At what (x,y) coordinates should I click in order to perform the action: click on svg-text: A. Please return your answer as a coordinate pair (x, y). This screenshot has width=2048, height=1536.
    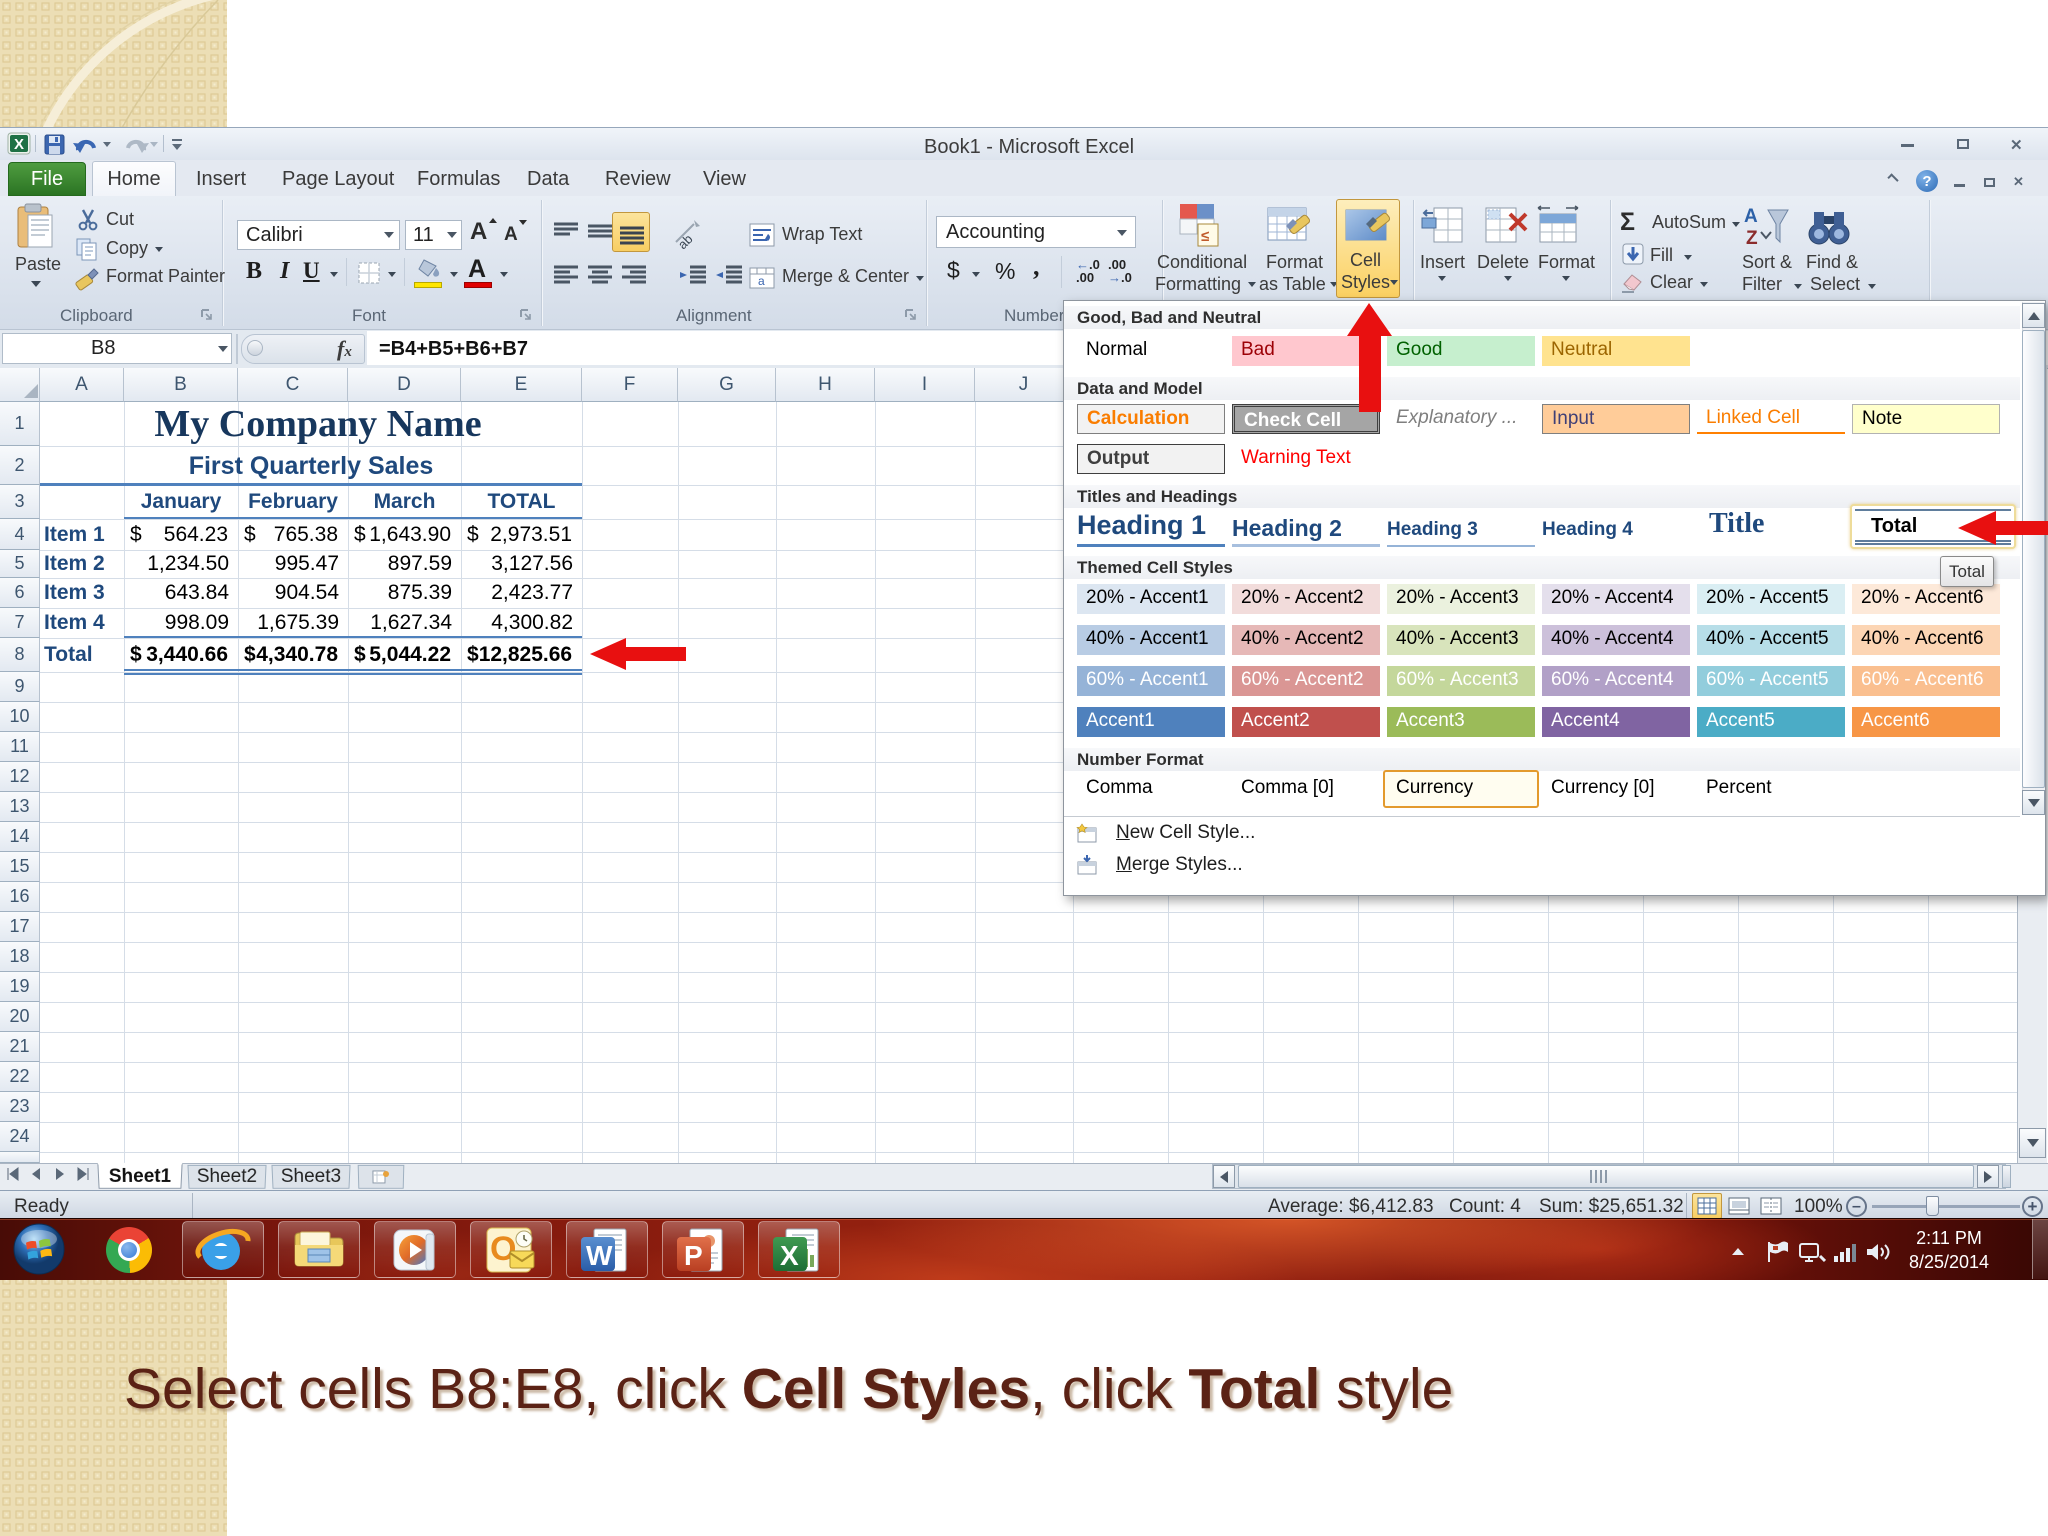
    Looking at the image, I should click on (1751, 216).